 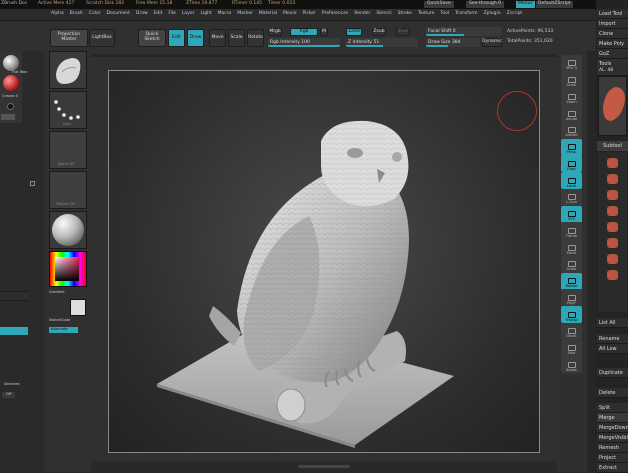 What do you see at coordinates (612, 146) in the screenshot?
I see `subtool-header: Subtool` at bounding box center [612, 146].